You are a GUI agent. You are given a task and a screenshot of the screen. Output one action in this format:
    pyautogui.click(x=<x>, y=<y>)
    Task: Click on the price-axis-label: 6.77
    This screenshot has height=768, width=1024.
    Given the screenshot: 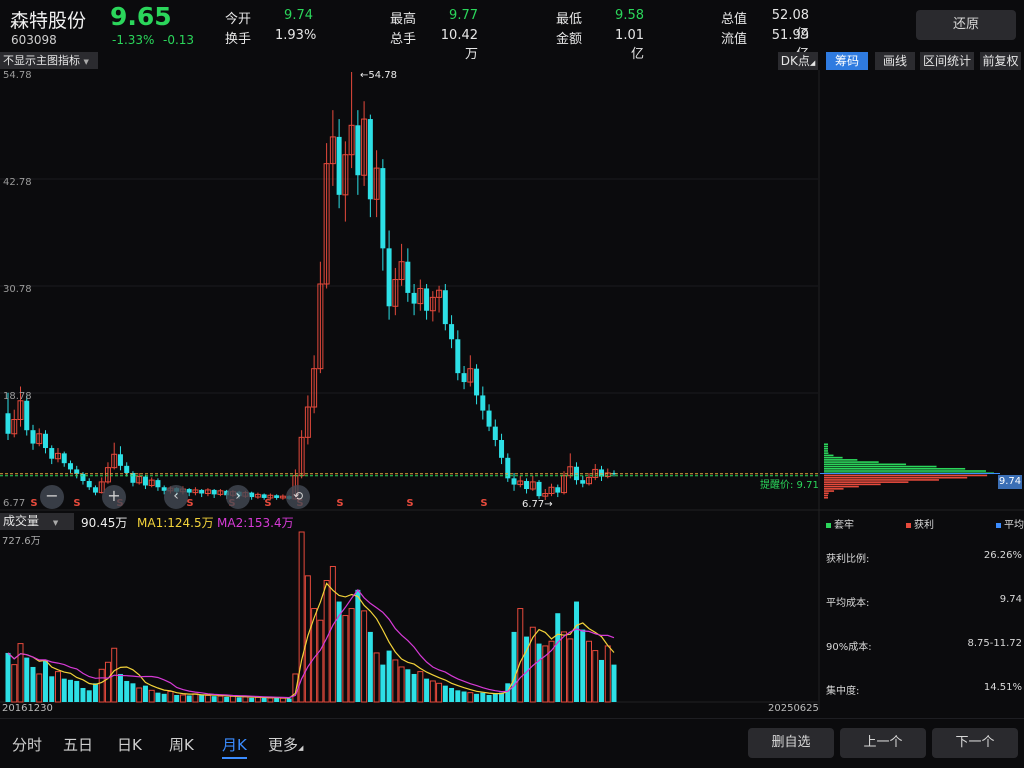 What is the action you would take?
    pyautogui.click(x=14, y=503)
    